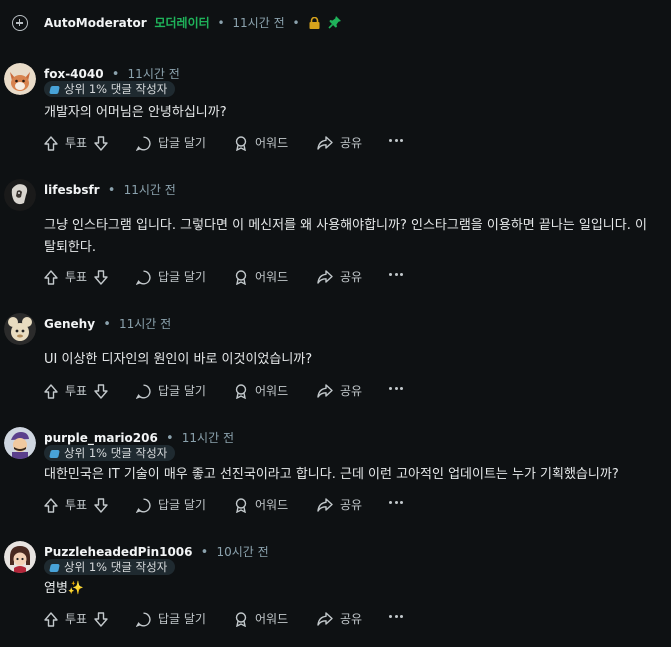  Describe the element at coordinates (116, 453) in the screenshot. I see `flair-label: 상위 1% 댓글 작성자` at that location.